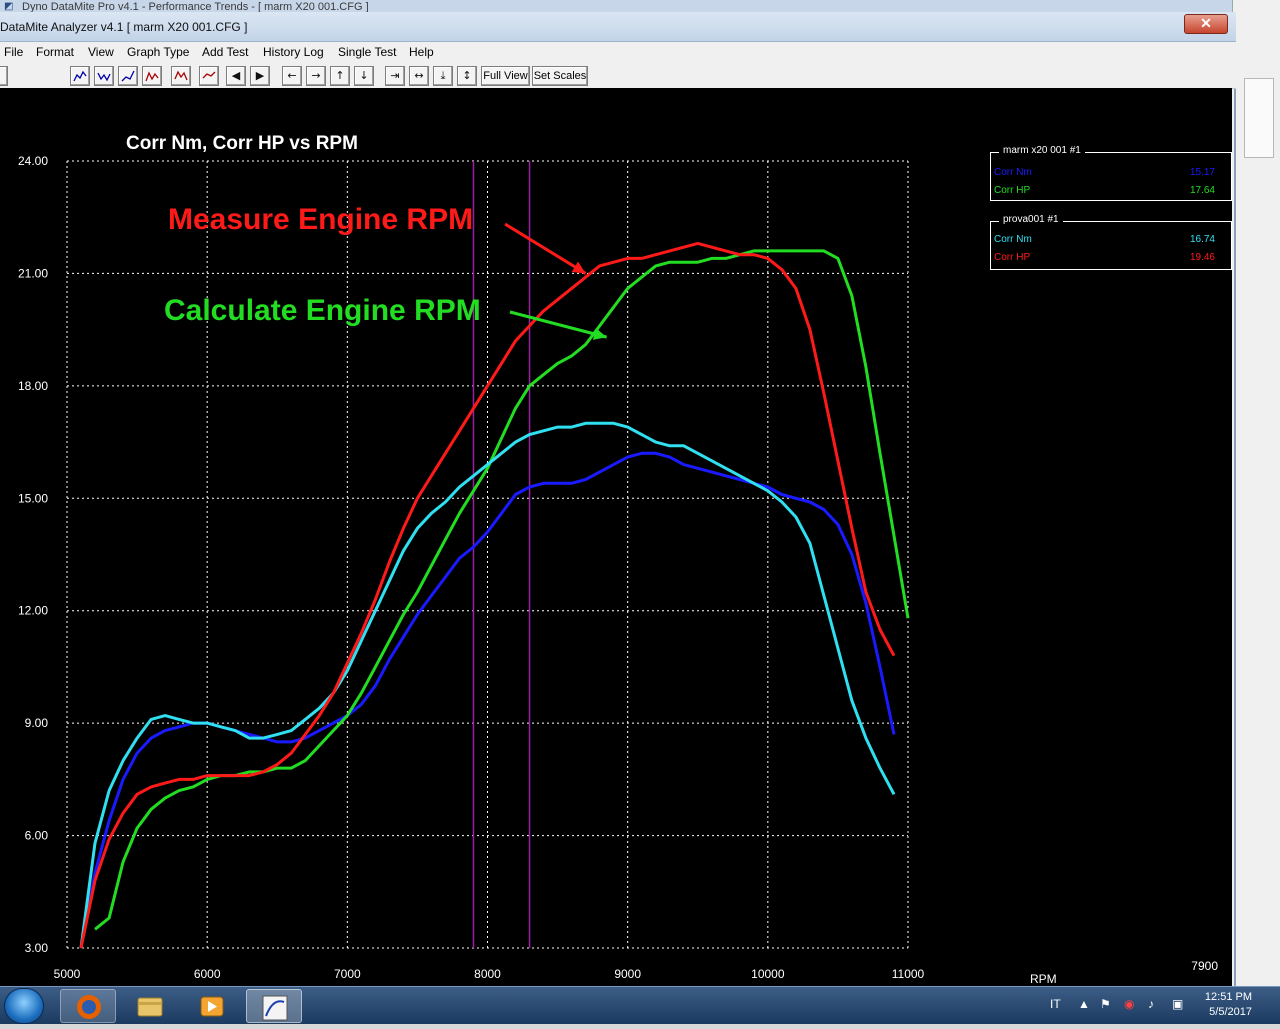  What do you see at coordinates (209, 76) in the screenshot?
I see `graph-6-icon` at bounding box center [209, 76].